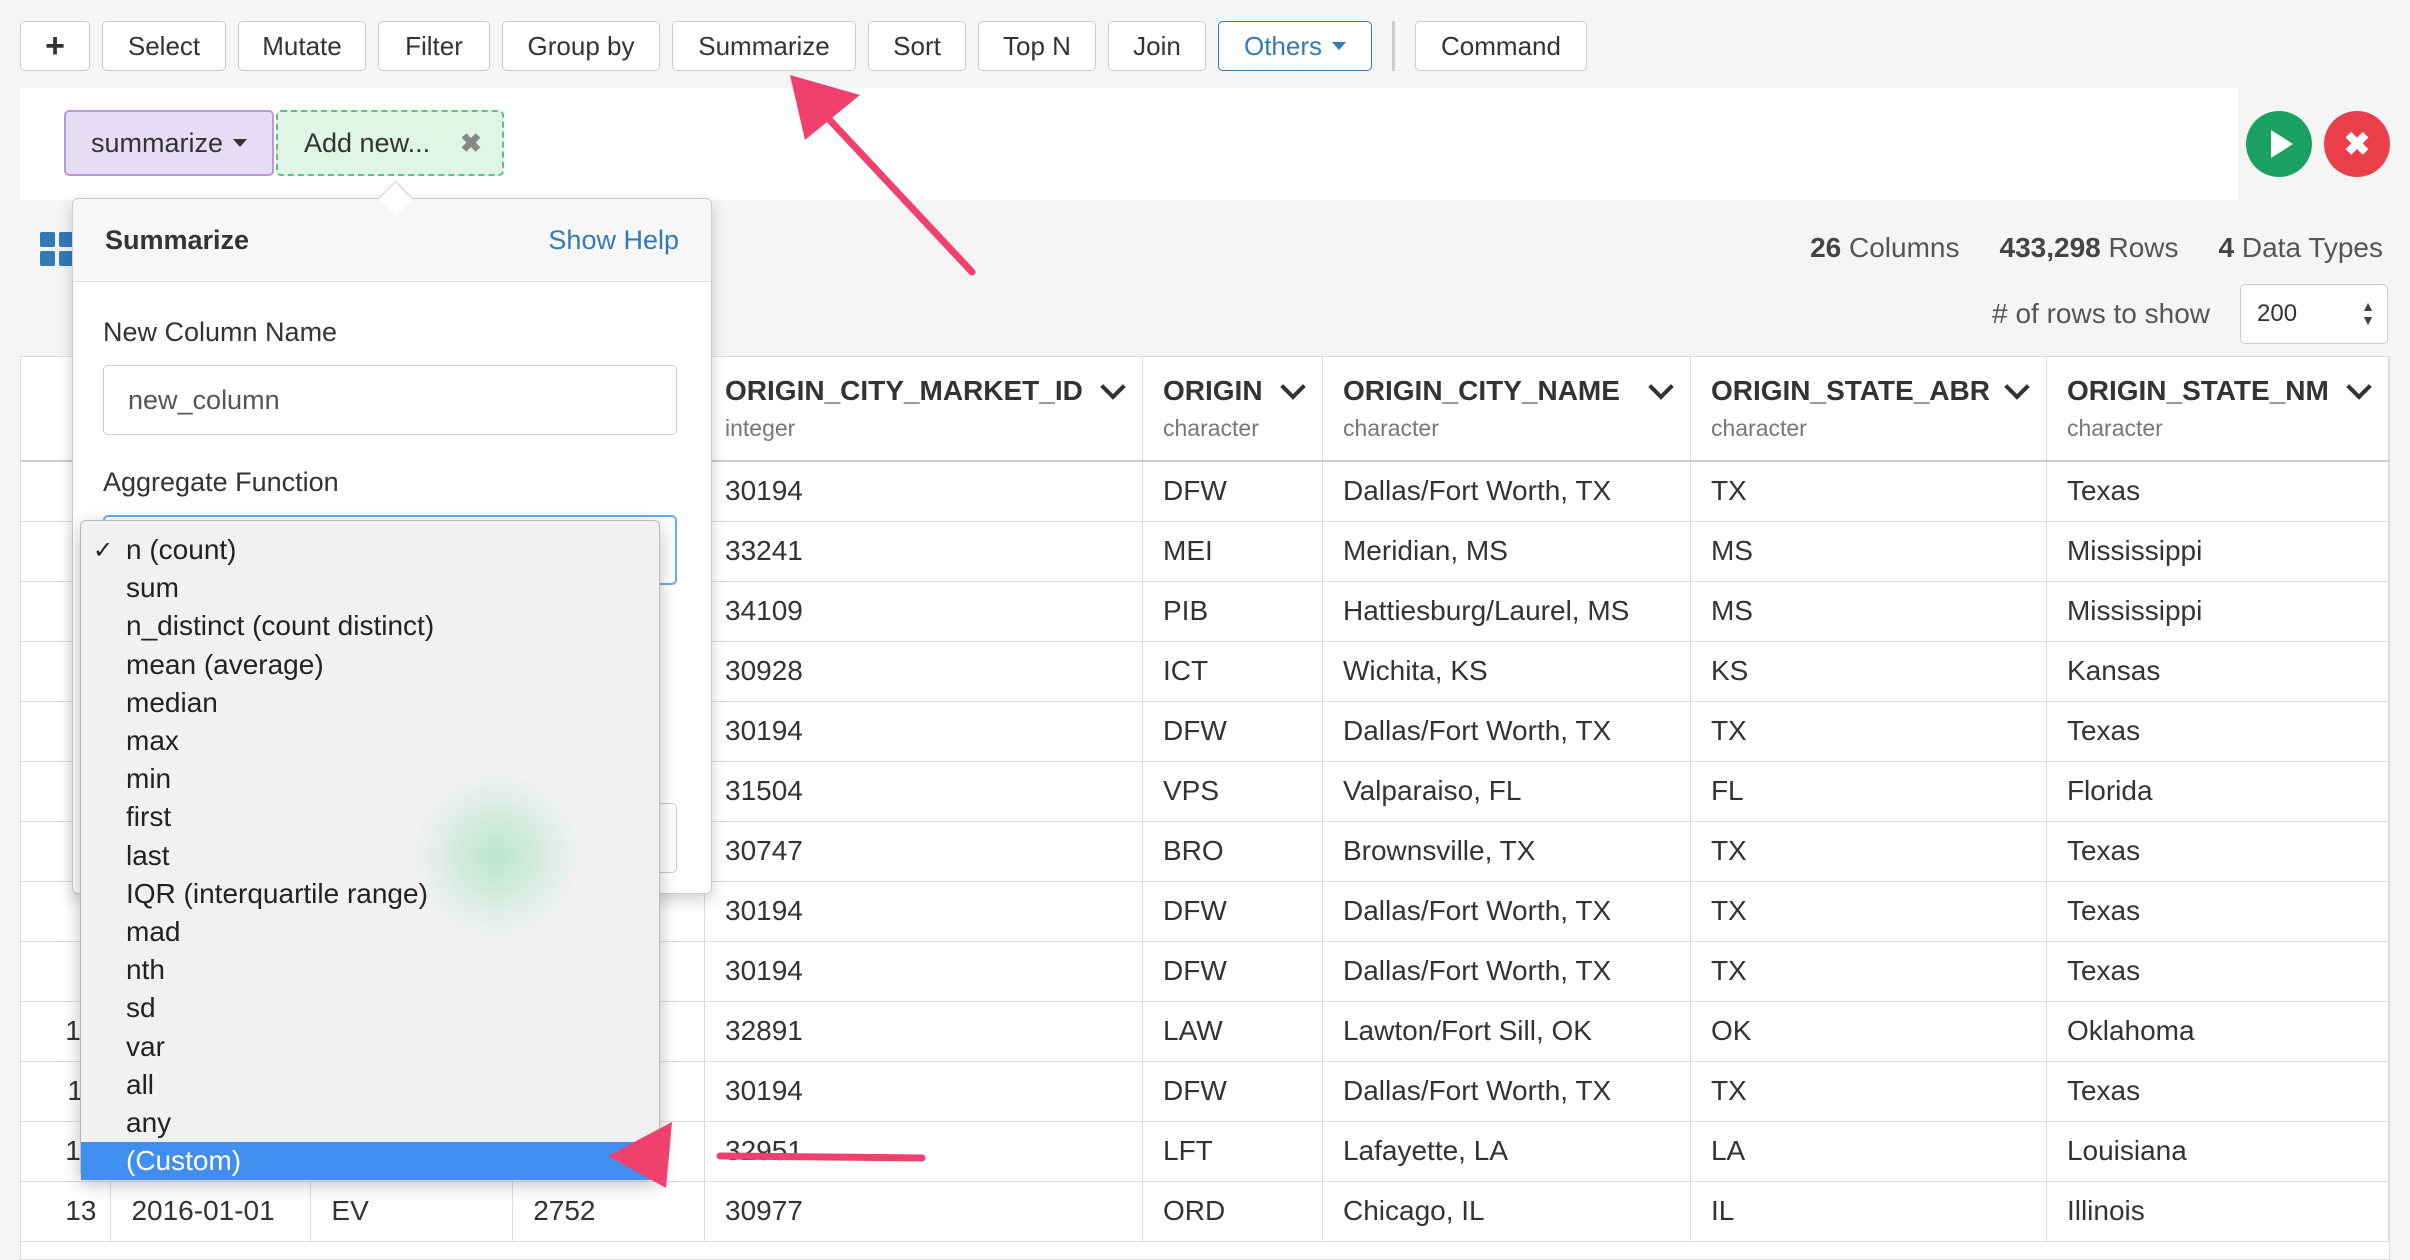 This screenshot has width=2410, height=1260. Describe the element at coordinates (923, 409) in the screenshot. I see `column-header: ORIGIN_CITY_MARKET_ID integer` at that location.